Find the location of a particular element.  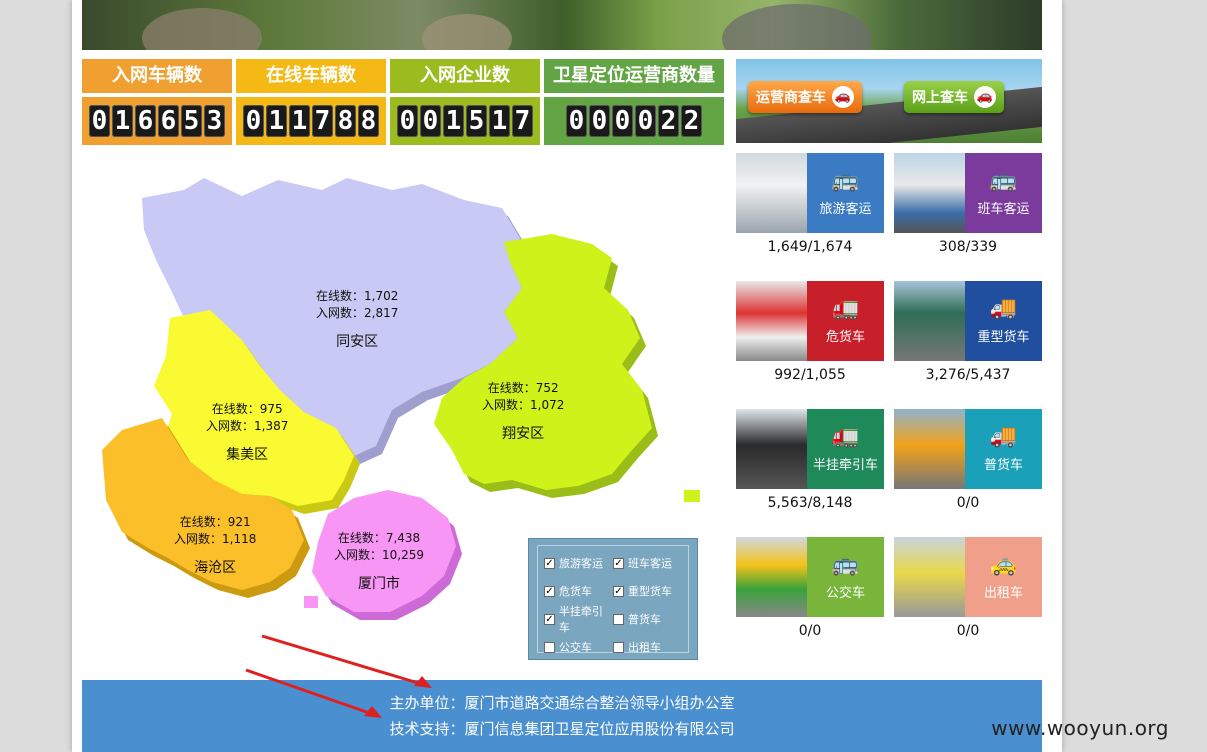

filter-taxi: 出租车 is located at coordinates (647, 647).